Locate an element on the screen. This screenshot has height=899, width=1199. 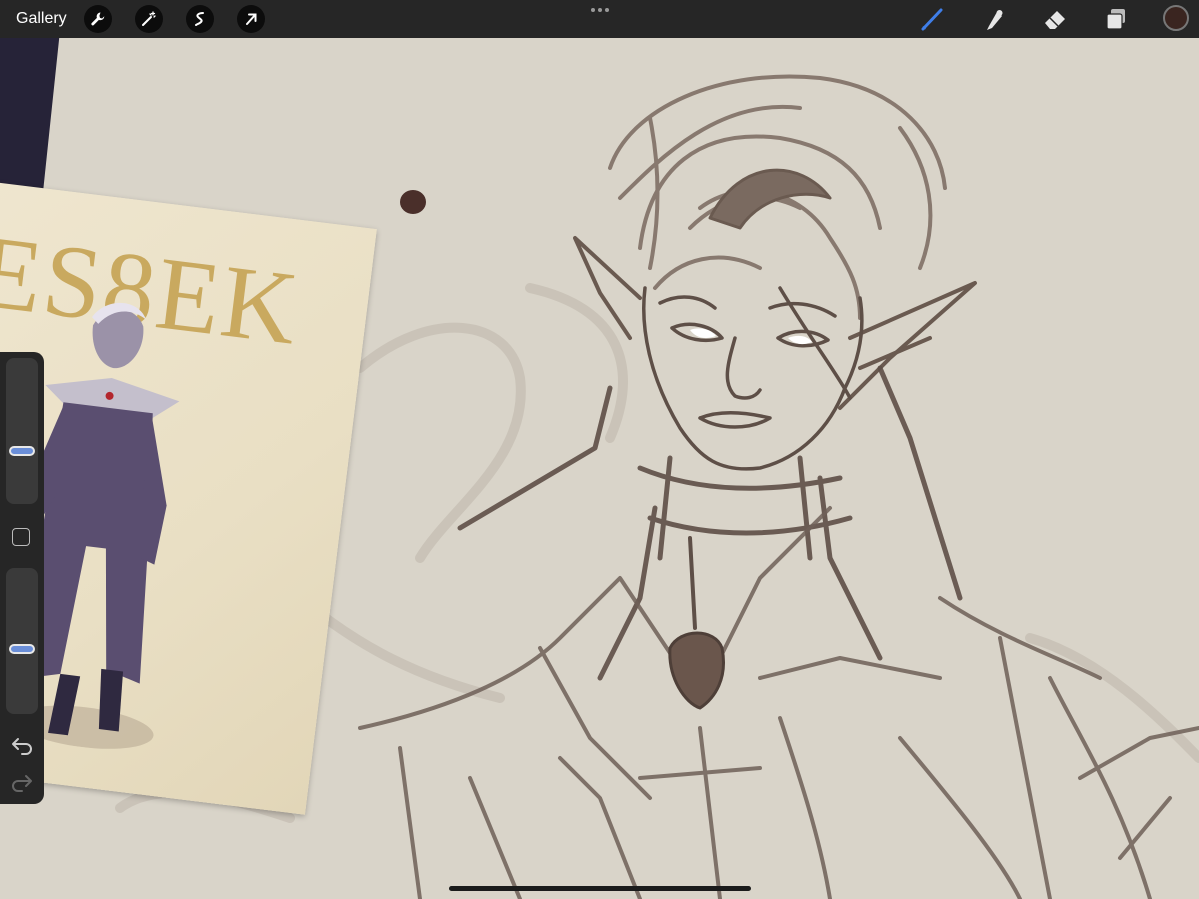
side-slider-panel is located at coordinates (22, 578).